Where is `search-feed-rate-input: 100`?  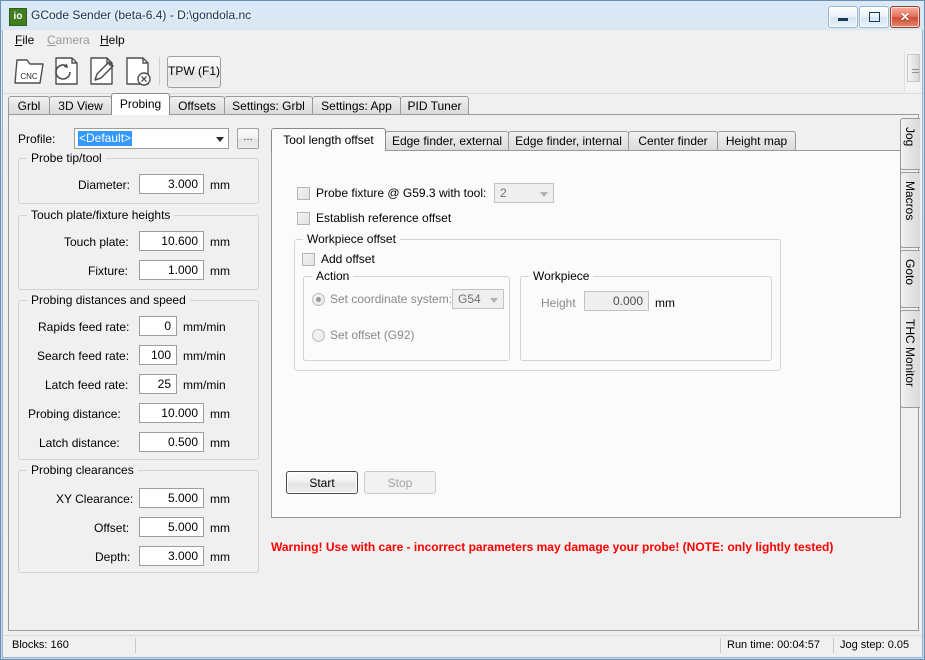
search-feed-rate-input: 100 is located at coordinates (158, 355).